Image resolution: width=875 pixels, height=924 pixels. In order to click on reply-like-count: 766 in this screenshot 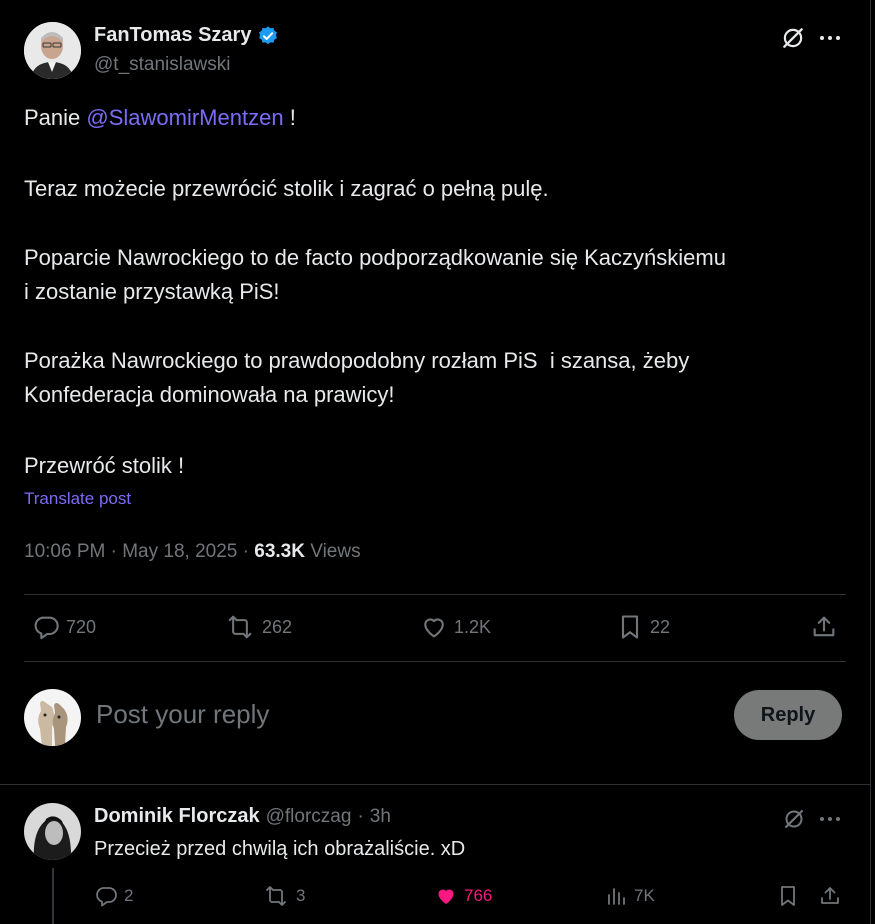, I will do `click(478, 895)`.